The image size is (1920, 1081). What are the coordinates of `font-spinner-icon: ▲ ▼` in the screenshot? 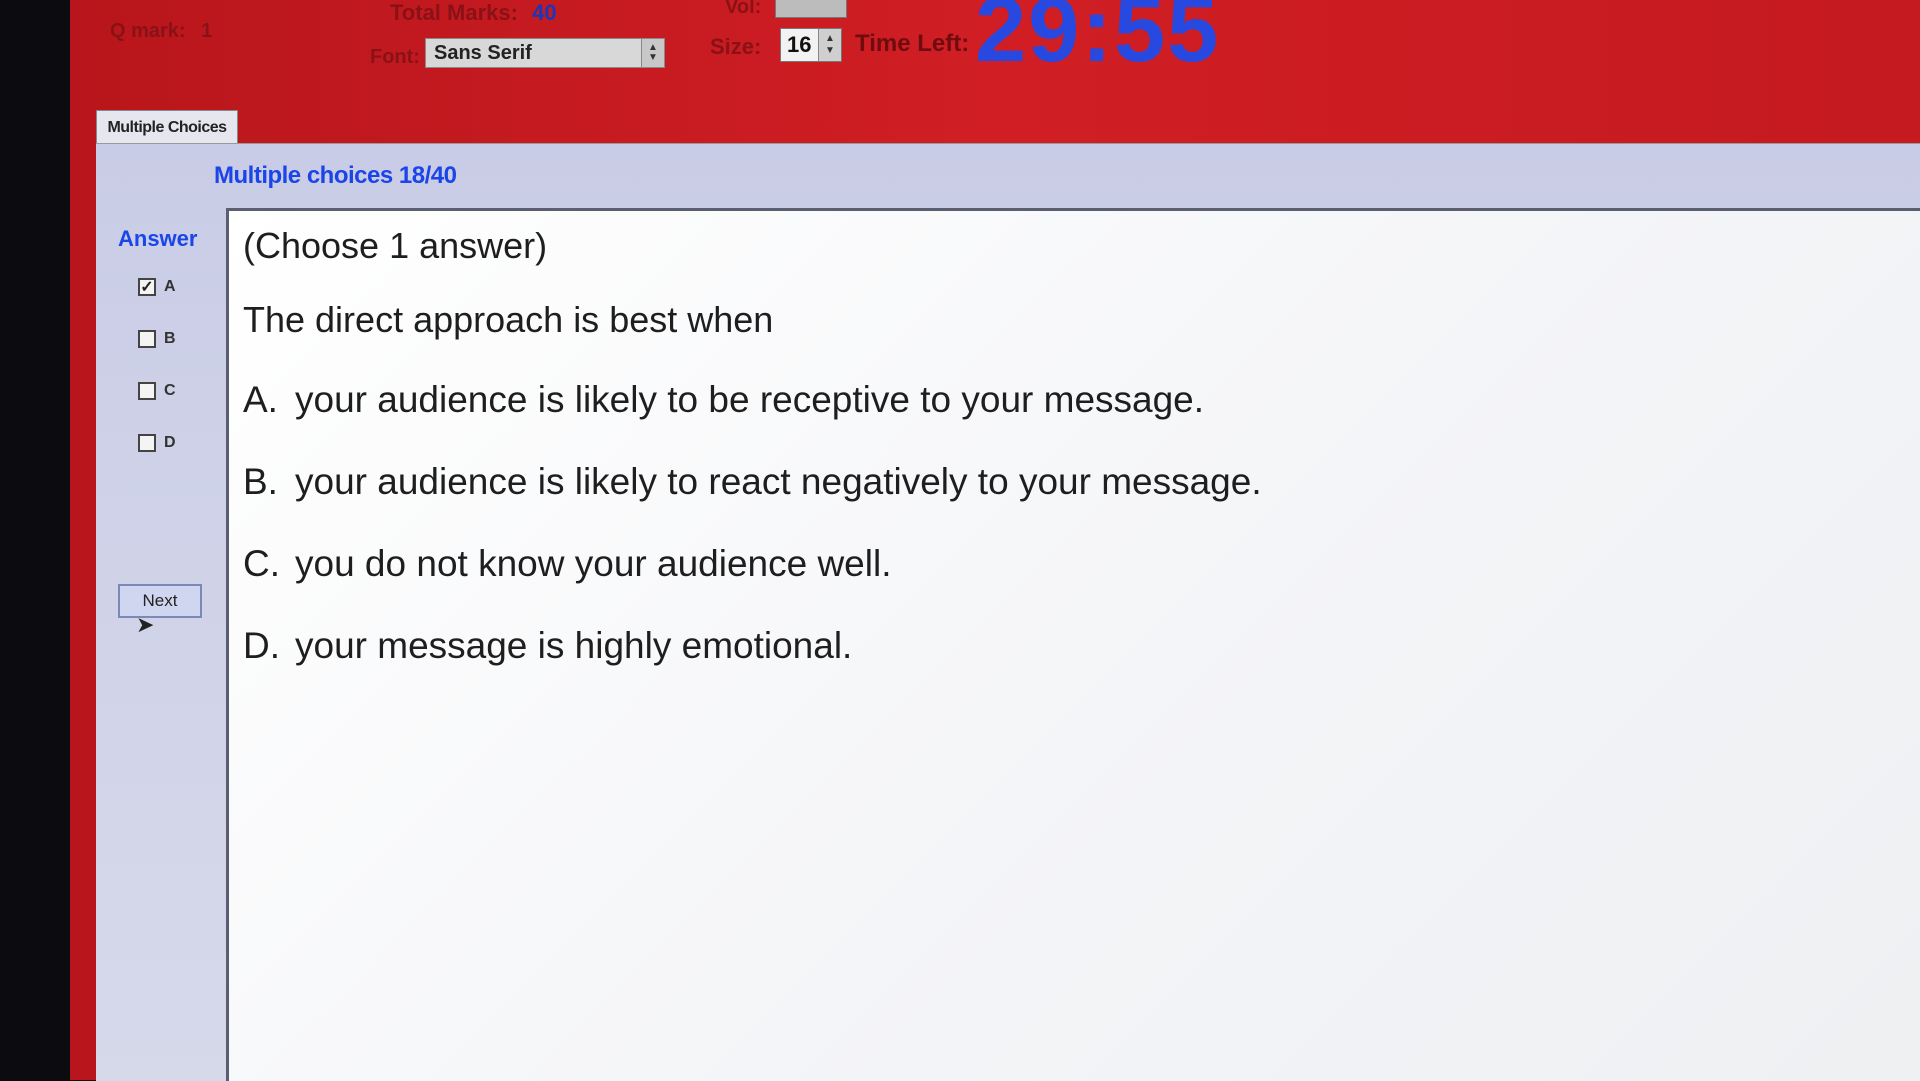 It's located at (652, 53).